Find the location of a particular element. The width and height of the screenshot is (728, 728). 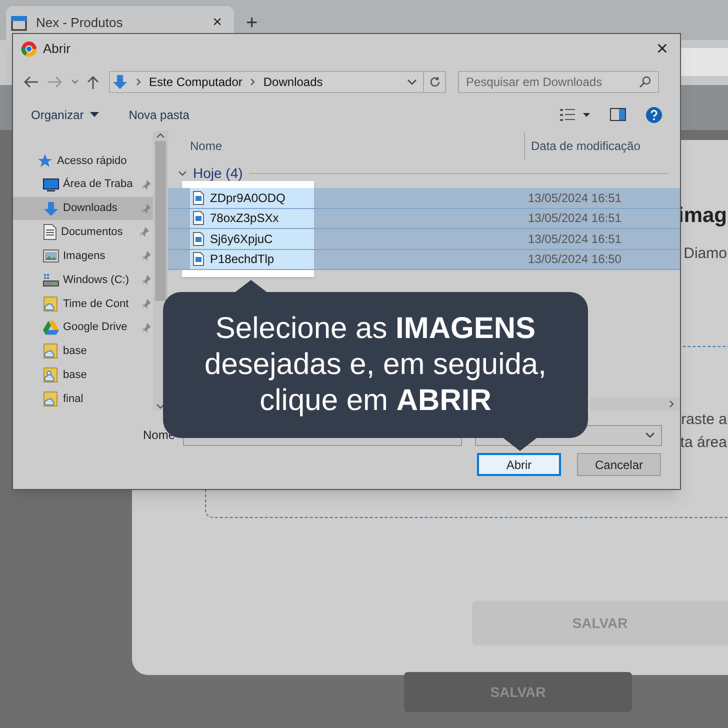

back-arrow-icon is located at coordinates (31, 82).